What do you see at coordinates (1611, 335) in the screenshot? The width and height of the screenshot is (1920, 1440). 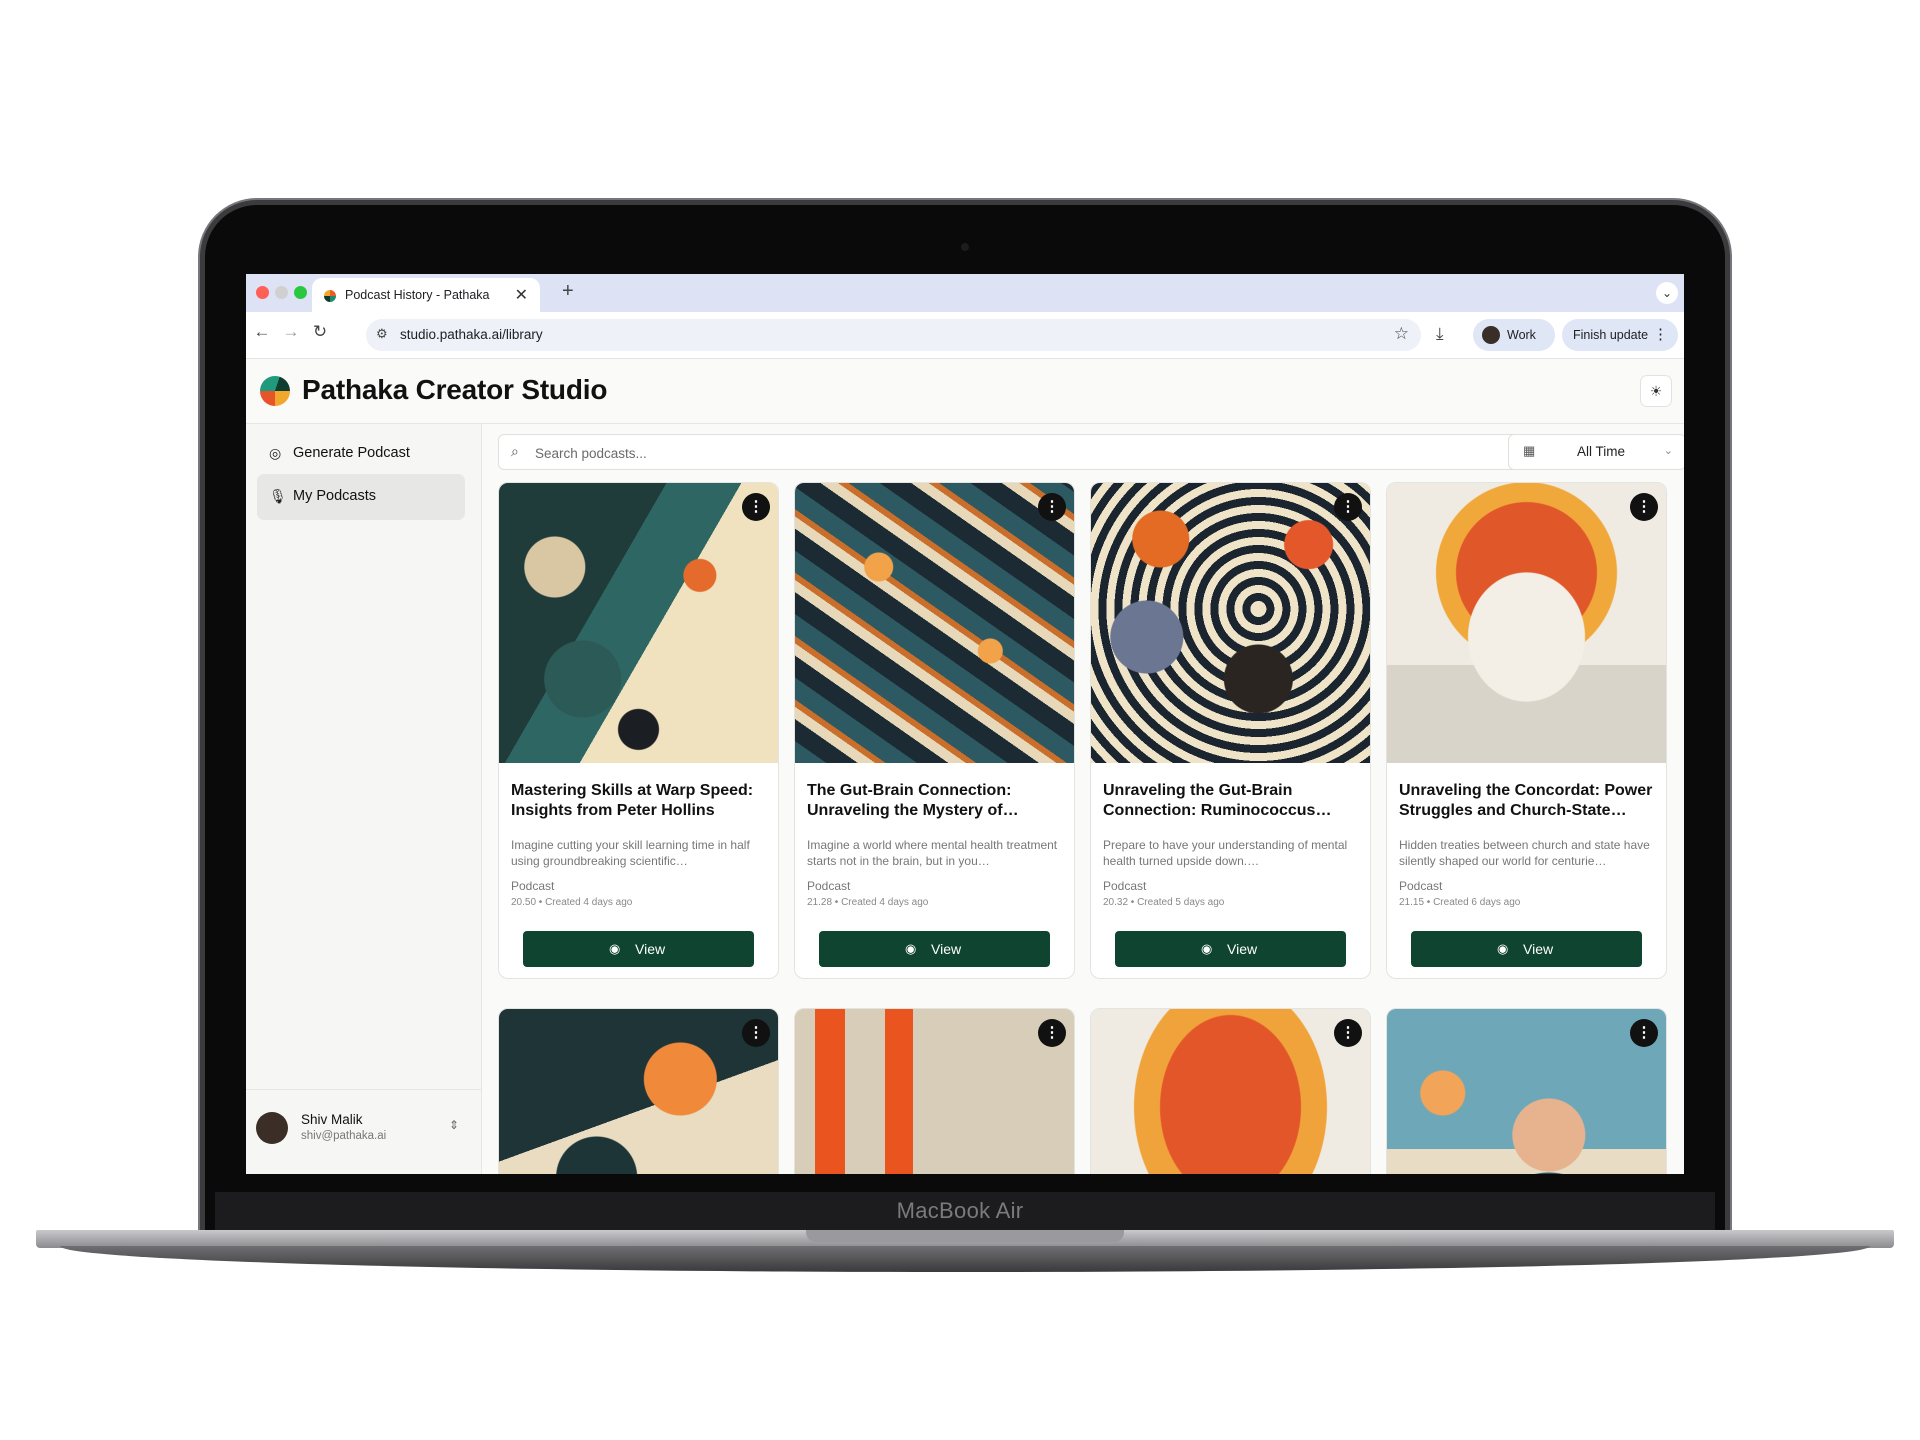 I see `finish-update-label: Finish update` at bounding box center [1611, 335].